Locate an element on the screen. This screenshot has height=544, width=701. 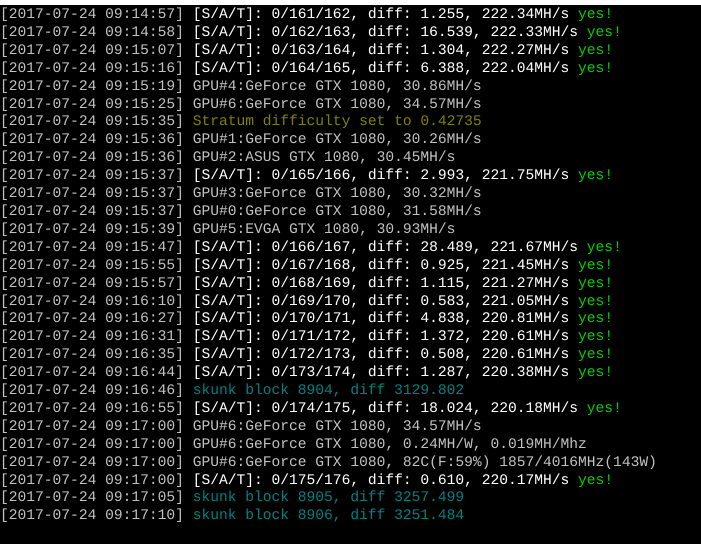
stratum-message: Stratum difficulty set to 0.42735 is located at coordinates (337, 122).